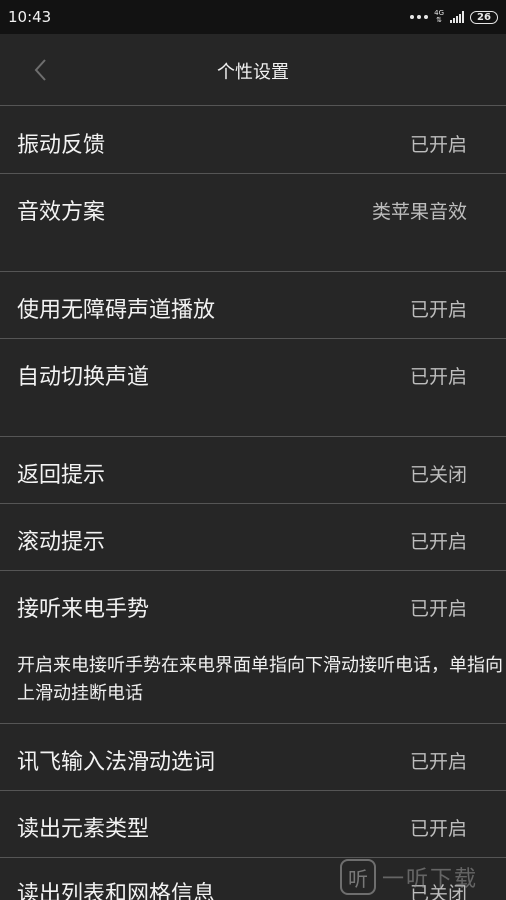  What do you see at coordinates (253, 470) in the screenshot?
I see `setting-row-back-hint: 返回提示 已关闭` at bounding box center [253, 470].